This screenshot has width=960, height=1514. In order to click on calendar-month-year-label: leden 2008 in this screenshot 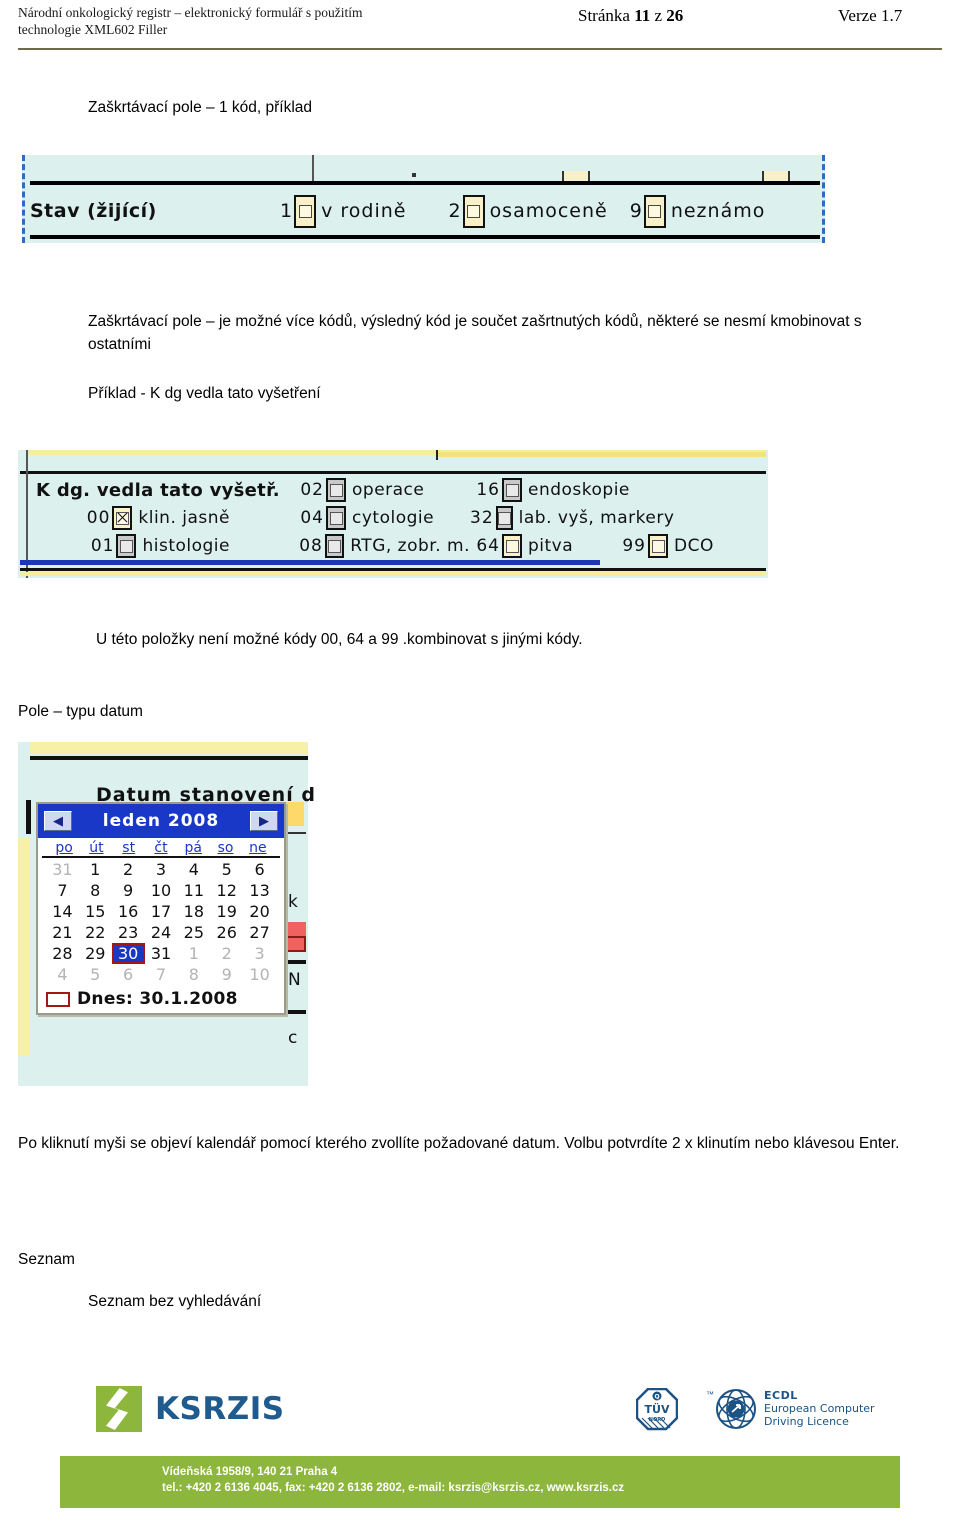, I will do `click(161, 821)`.